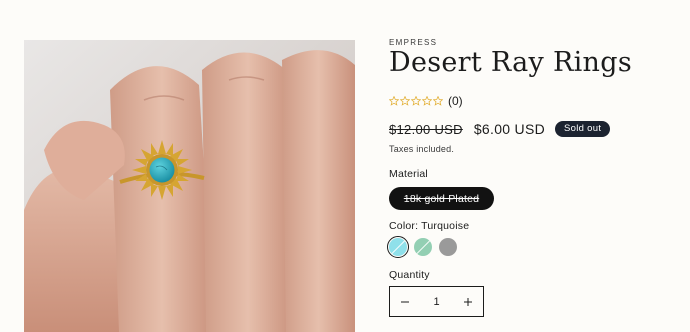 This screenshot has height=332, width=690. What do you see at coordinates (408, 174) in the screenshot?
I see `material-label: Material` at bounding box center [408, 174].